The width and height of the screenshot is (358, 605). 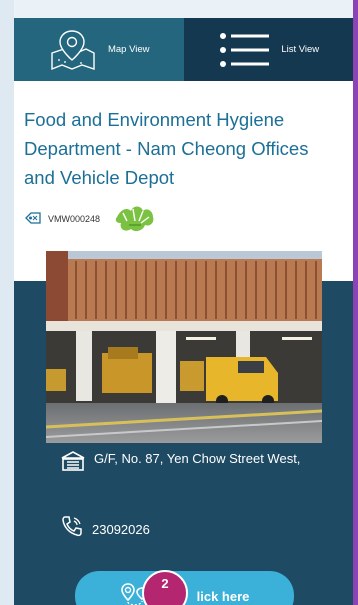 I want to click on map-pin-icon, so click(x=73, y=50).